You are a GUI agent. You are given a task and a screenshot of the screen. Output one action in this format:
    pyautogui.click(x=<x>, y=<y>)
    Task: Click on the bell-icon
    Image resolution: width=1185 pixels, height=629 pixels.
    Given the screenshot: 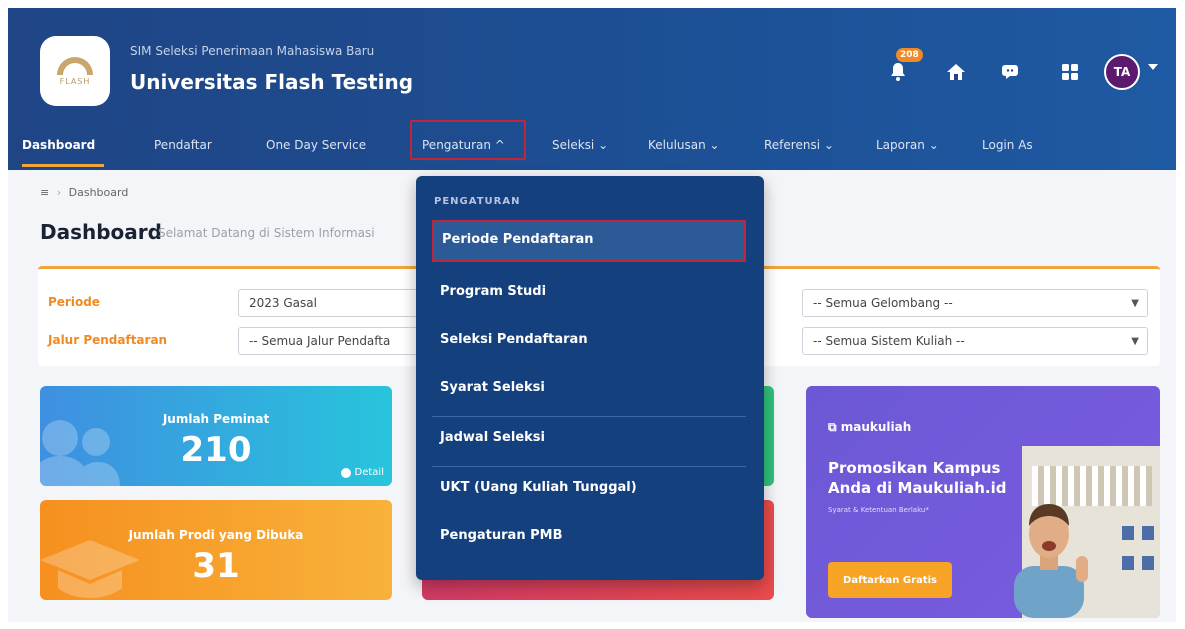 What is the action you would take?
    pyautogui.click(x=898, y=72)
    